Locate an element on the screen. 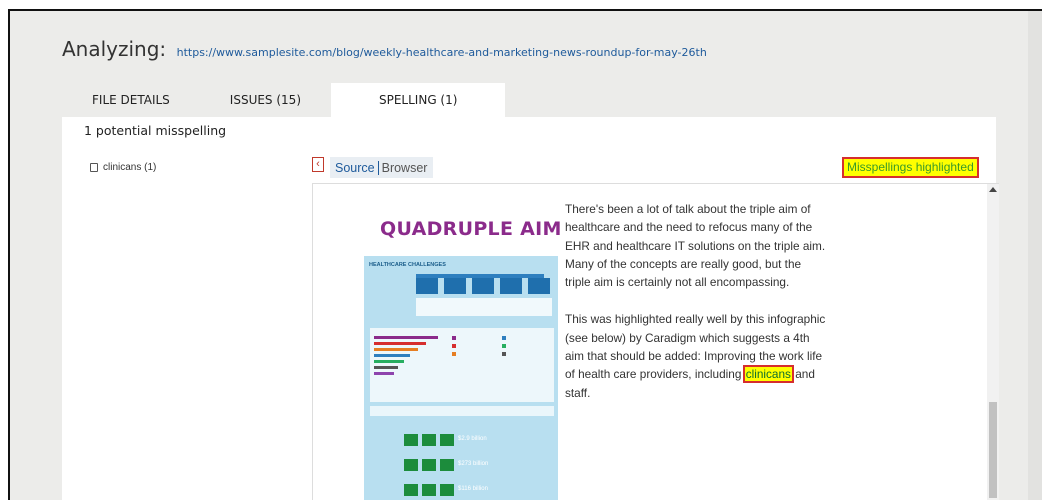 The height and width of the screenshot is (500, 1045). misspelled-word-item: clinicans (1) is located at coordinates (123, 167).